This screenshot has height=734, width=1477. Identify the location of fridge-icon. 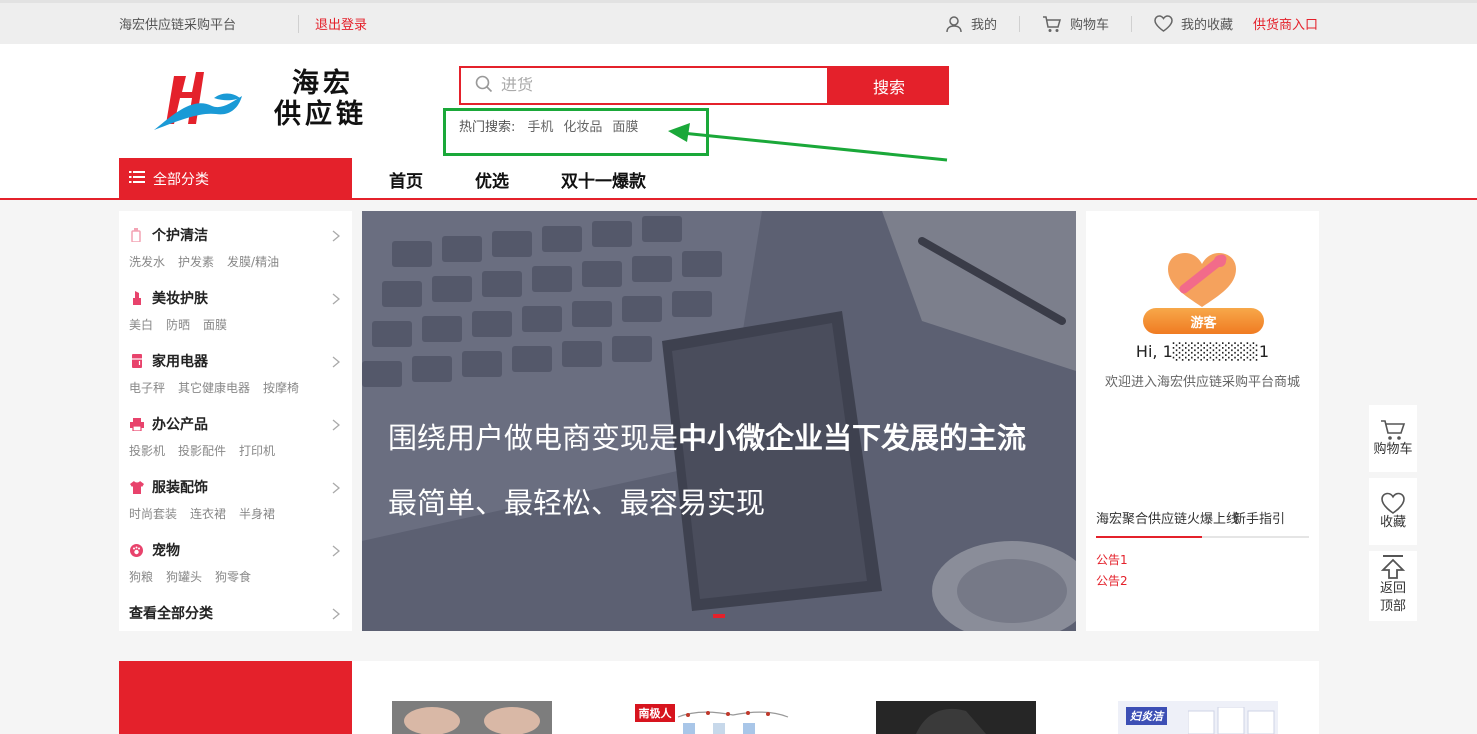
(136, 361).